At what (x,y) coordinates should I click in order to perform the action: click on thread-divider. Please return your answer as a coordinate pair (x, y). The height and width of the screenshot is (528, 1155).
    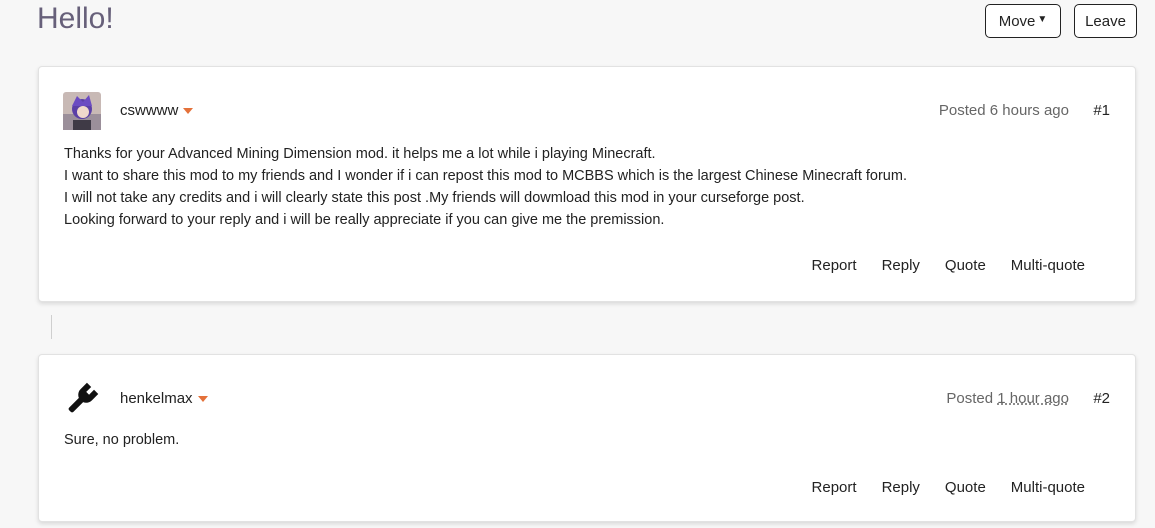
    Looking at the image, I should click on (51, 327).